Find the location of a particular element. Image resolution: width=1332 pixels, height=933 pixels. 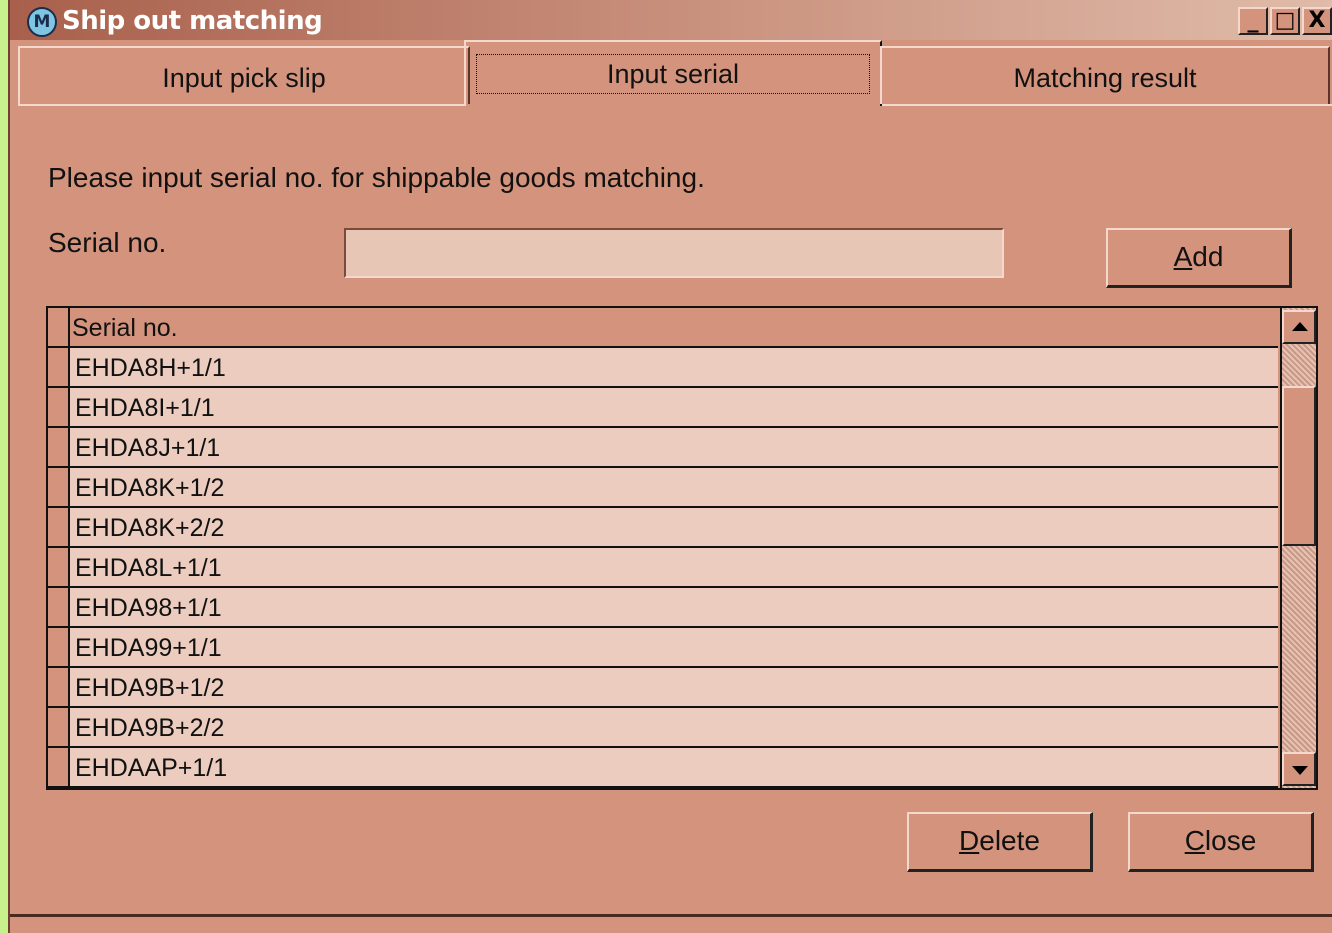

serial-cell: EHDAAP+1/1 is located at coordinates (674, 767).